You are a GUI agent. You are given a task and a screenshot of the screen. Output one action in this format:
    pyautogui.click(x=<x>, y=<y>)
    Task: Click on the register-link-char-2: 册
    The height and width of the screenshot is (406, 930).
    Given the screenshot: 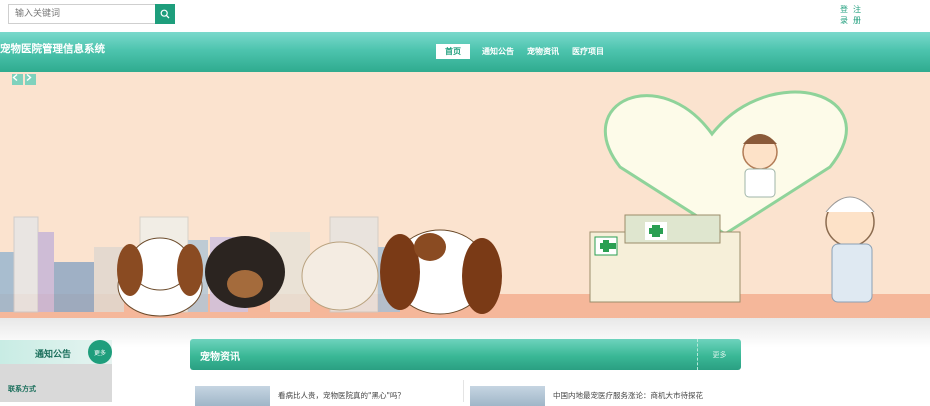 What is the action you would take?
    pyautogui.click(x=857, y=20)
    